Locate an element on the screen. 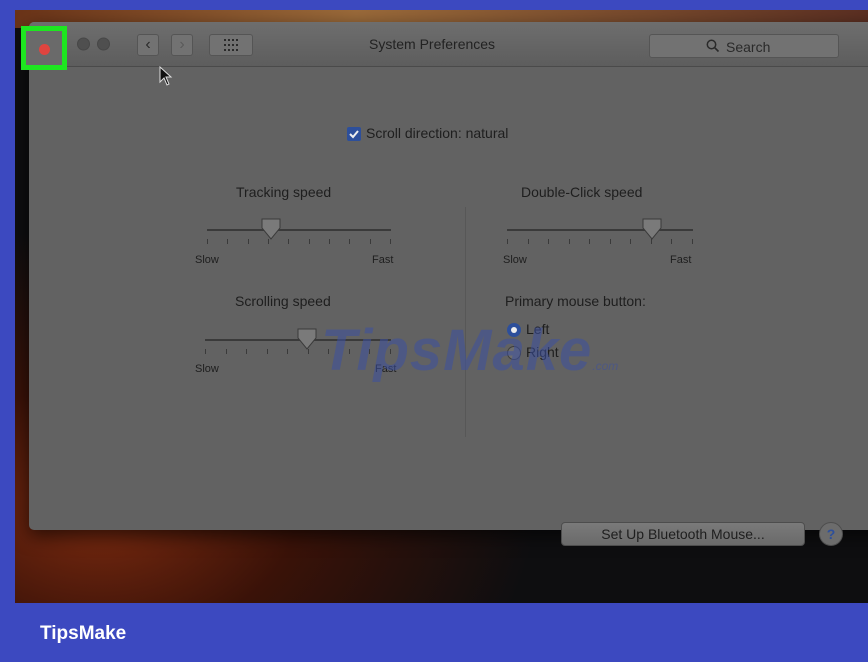  scroll-direction-checkbox is located at coordinates (354, 134).